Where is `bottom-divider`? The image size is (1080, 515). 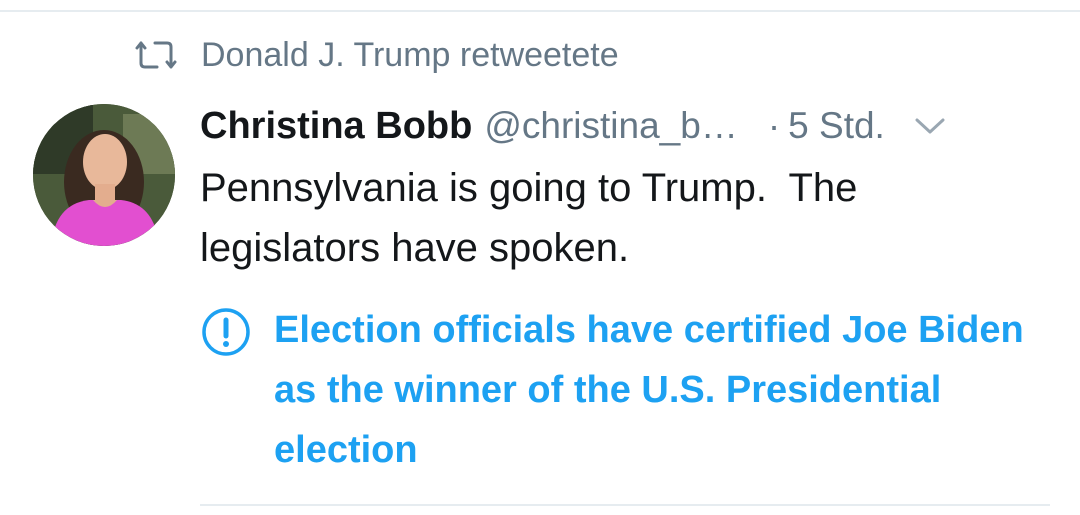
bottom-divider is located at coordinates (625, 505).